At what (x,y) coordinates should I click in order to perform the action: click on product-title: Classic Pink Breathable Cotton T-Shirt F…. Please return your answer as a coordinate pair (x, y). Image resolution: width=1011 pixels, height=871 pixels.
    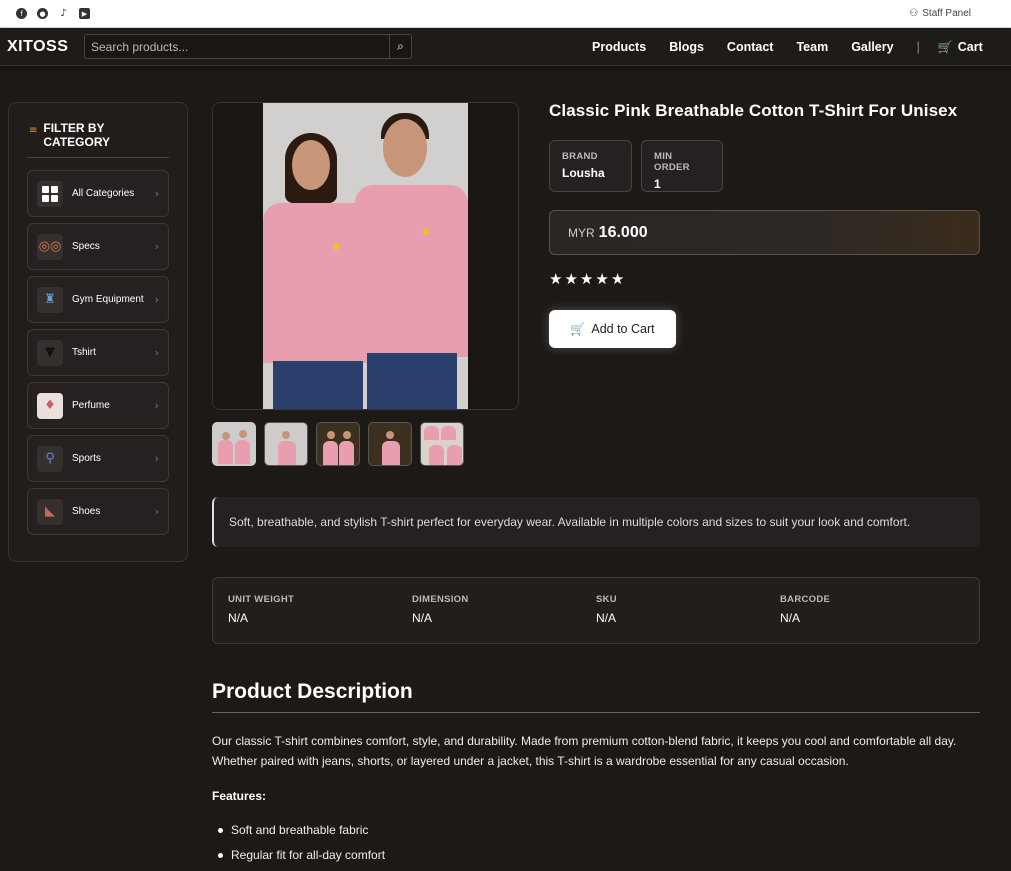
    Looking at the image, I should click on (753, 110).